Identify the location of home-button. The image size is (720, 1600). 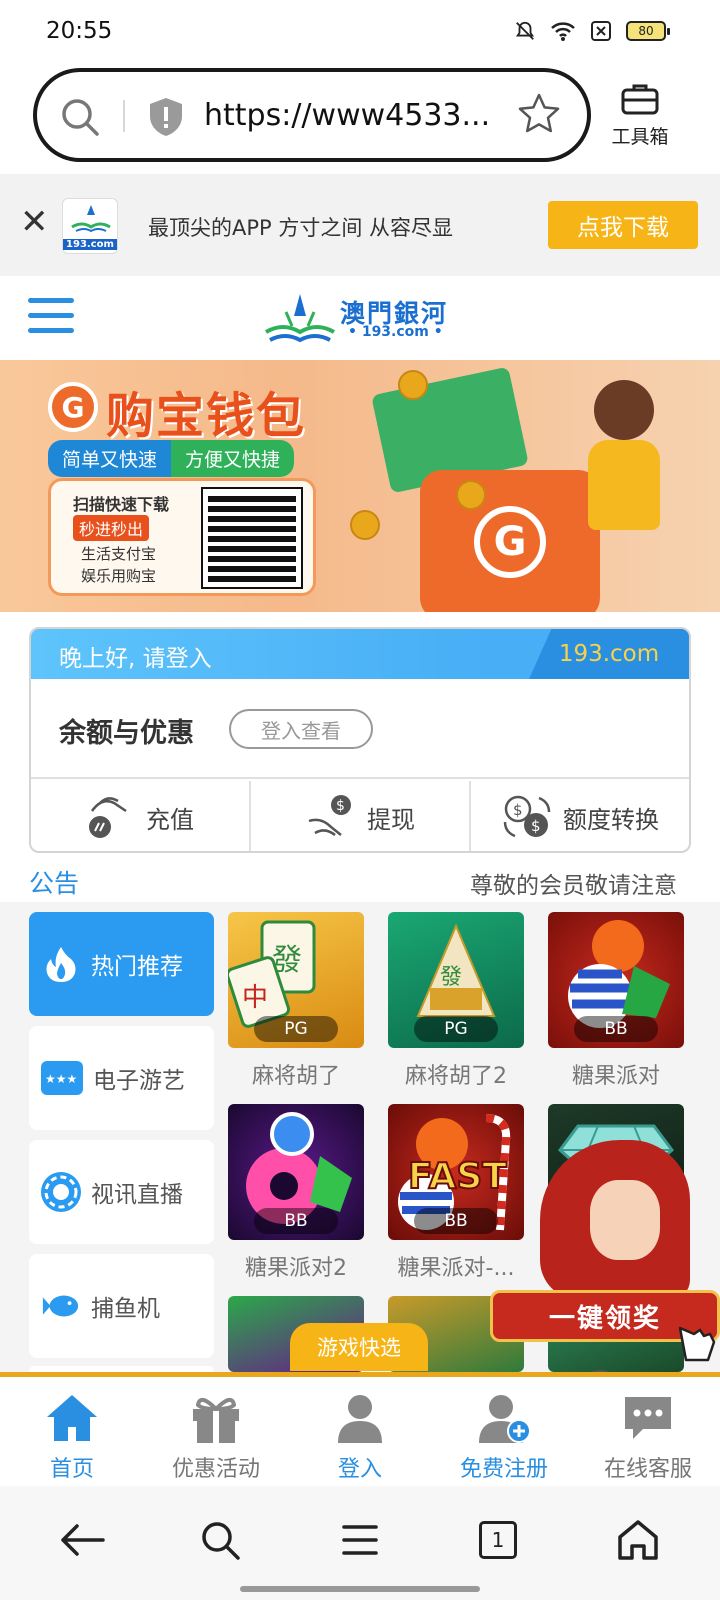
(638, 1540).